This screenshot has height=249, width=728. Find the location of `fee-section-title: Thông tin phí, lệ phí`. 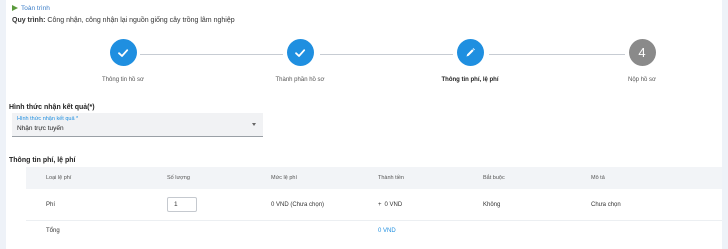

fee-section-title: Thông tin phí, lệ phí is located at coordinates (42, 160).